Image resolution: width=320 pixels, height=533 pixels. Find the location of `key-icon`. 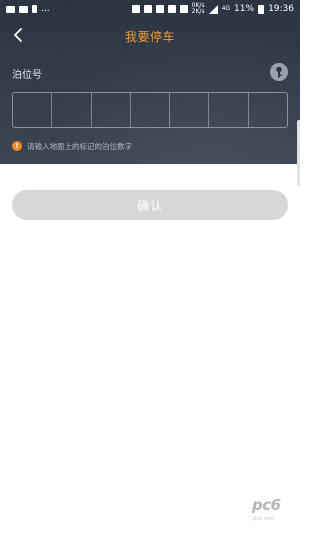

key-icon is located at coordinates (279, 72).